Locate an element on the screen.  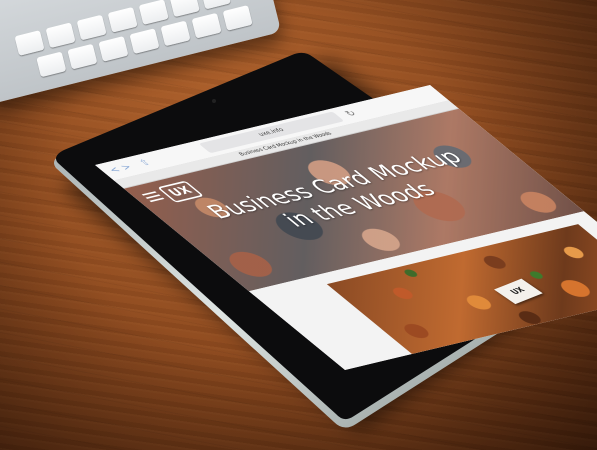
share-icon: ⇧ is located at coordinates (145, 163).